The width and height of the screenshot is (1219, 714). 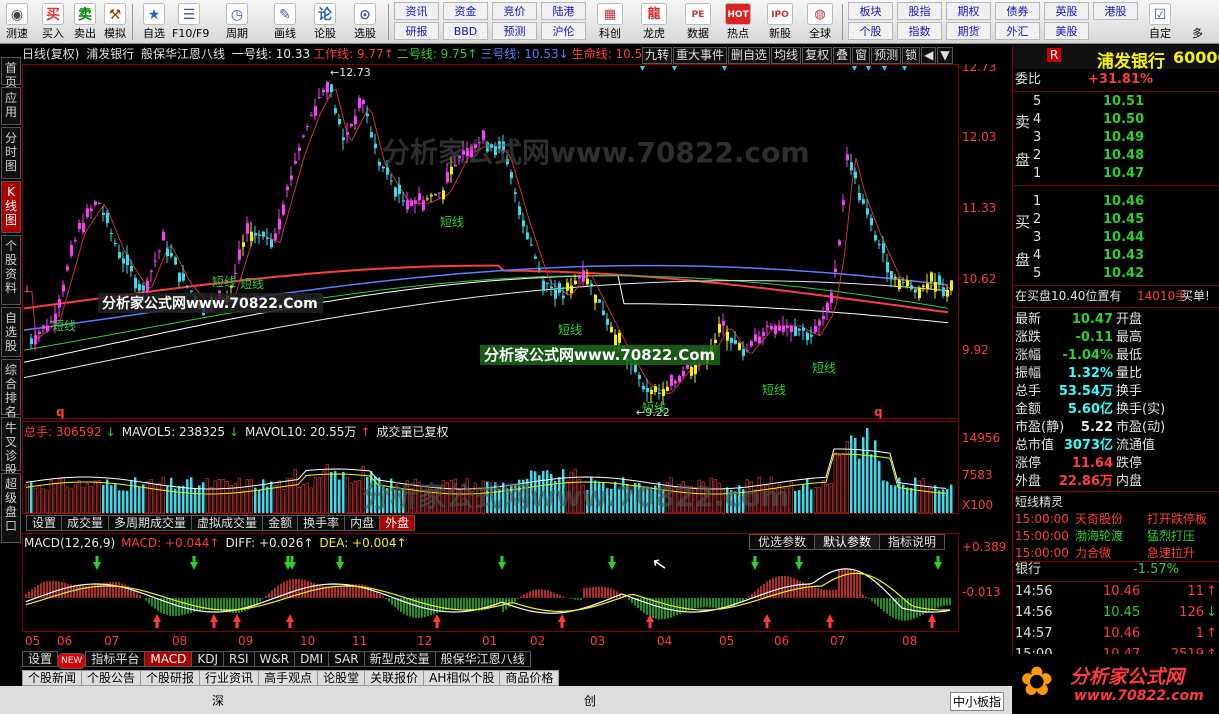 I want to click on indicator-tab-8: SAR, so click(x=346, y=659).